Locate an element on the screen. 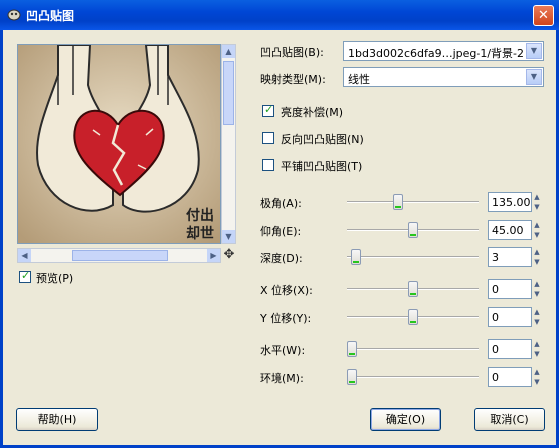 This screenshot has width=559, height=448. navigate-move-icon: ✥ is located at coordinates (229, 255).